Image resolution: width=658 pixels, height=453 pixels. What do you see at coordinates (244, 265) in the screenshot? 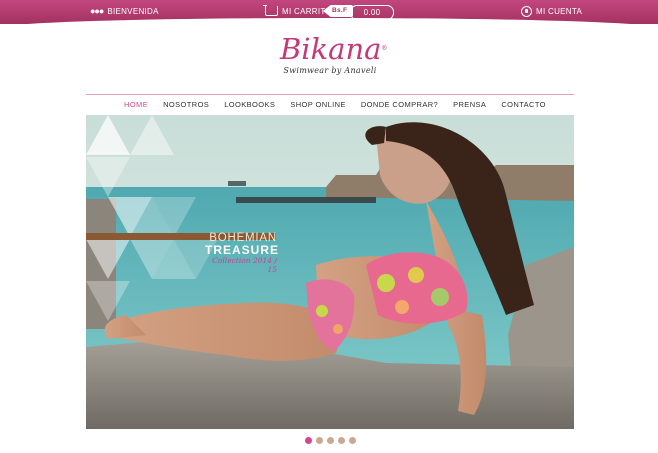
I see `hero-line-3: Collection 2014 / 15` at bounding box center [244, 265].